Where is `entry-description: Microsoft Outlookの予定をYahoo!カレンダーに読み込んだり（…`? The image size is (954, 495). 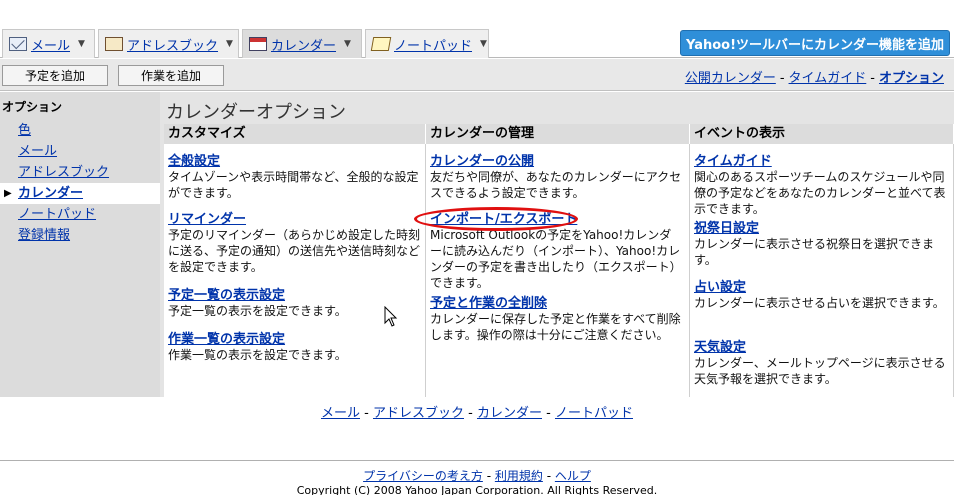
entry-description: Microsoft Outlookの予定をYahoo!カレンダーに読み込んだり（… is located at coordinates (556, 259).